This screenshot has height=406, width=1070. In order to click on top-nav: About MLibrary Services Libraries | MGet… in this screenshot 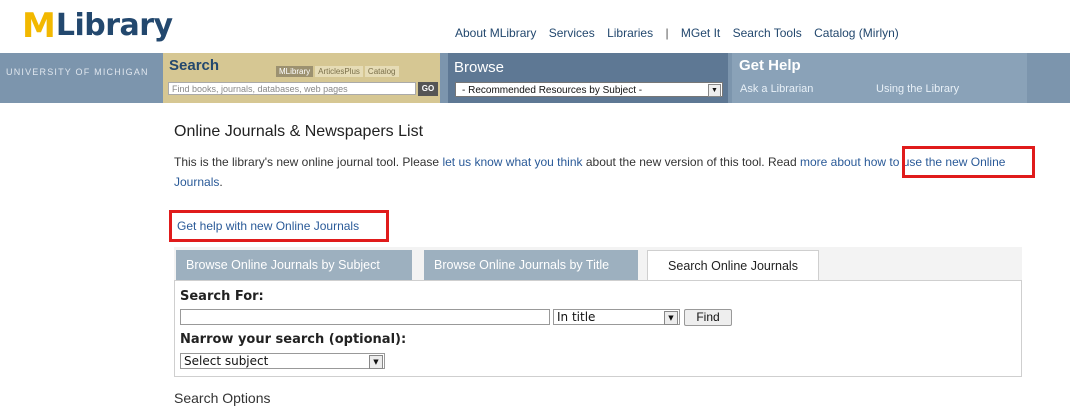, I will do `click(681, 33)`.